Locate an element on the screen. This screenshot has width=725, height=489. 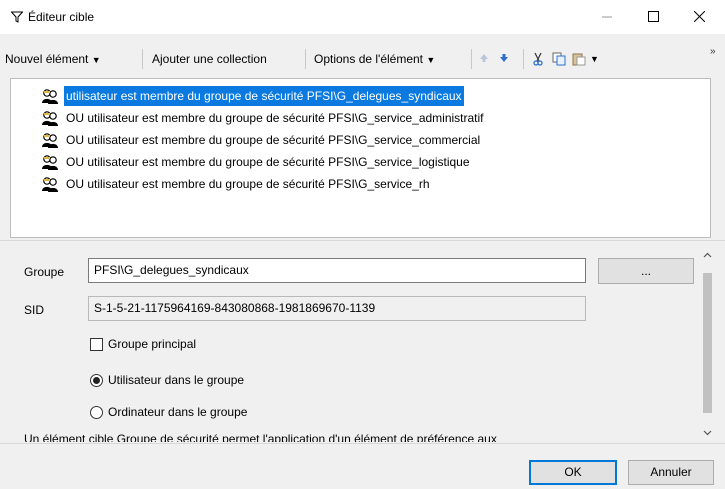
paste-icon is located at coordinates (579, 59).